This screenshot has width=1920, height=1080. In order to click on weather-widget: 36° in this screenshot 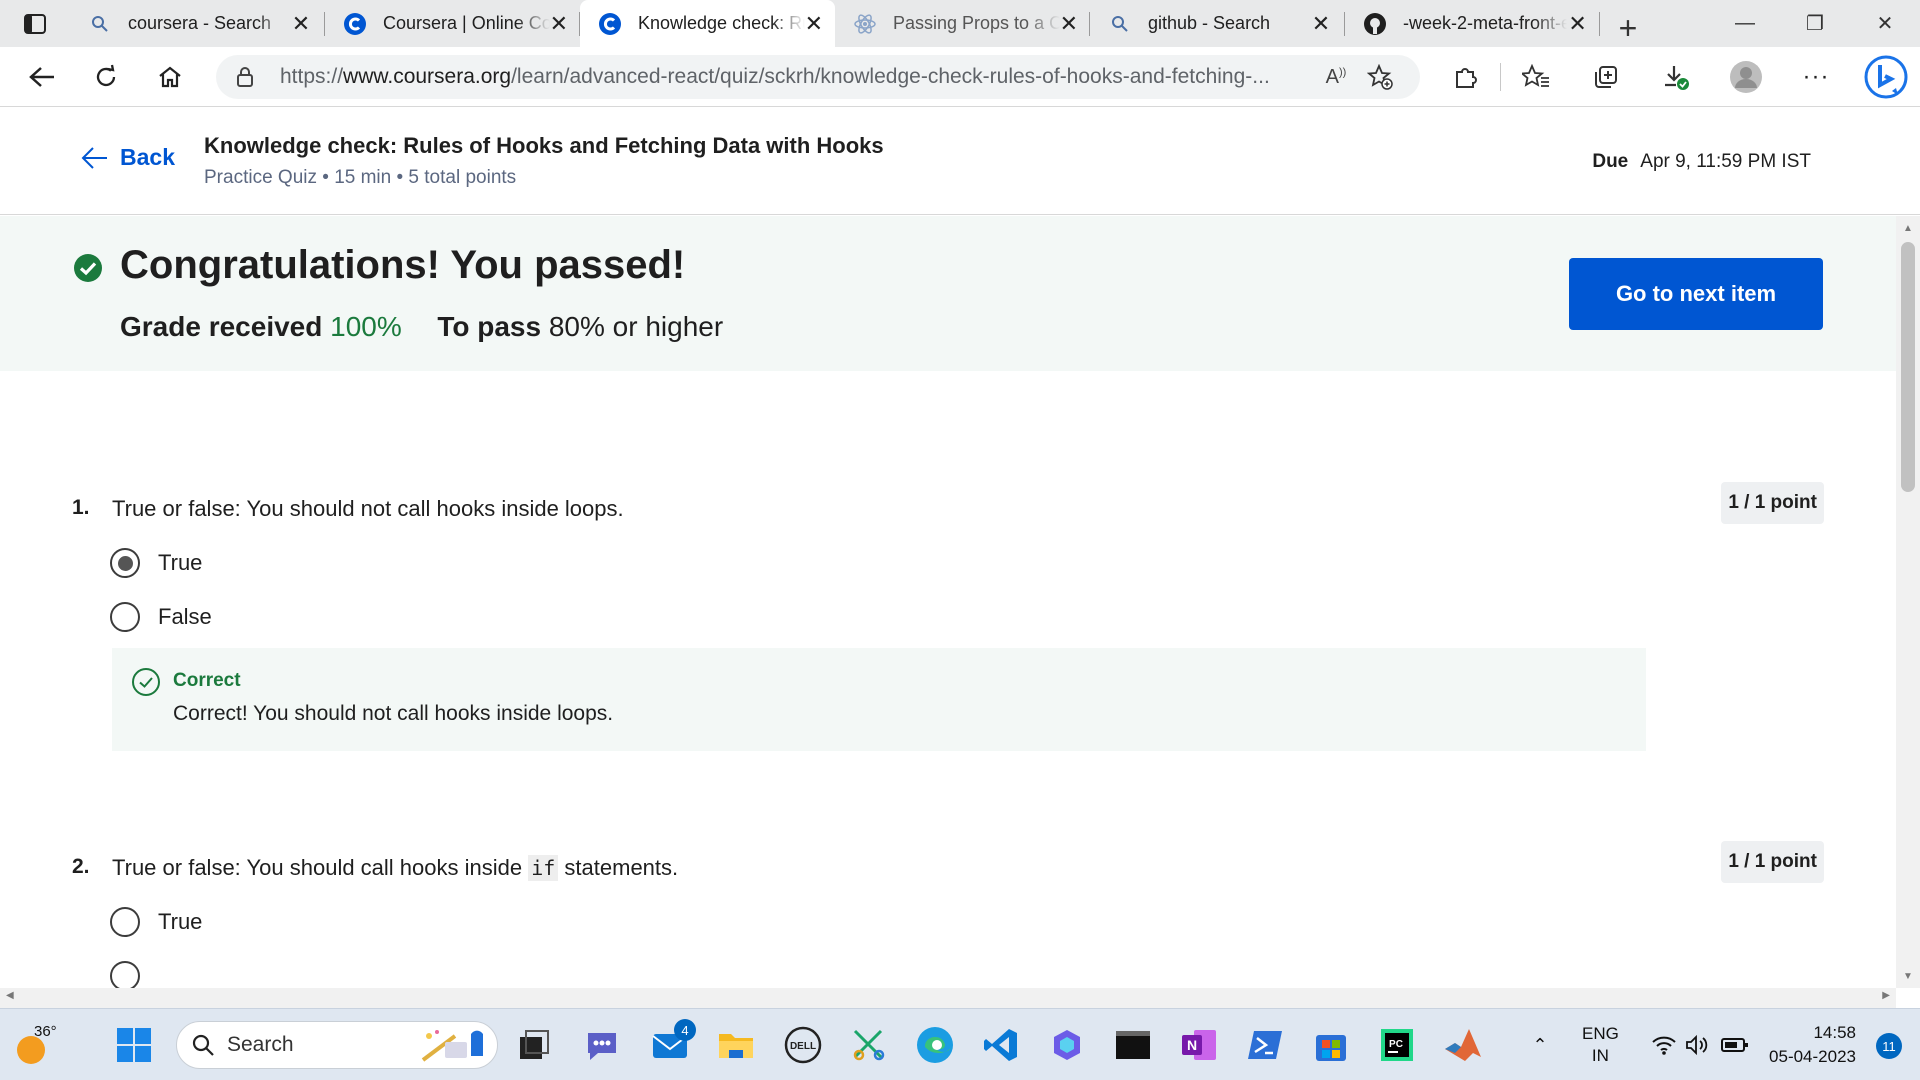, I will do `click(39, 1045)`.